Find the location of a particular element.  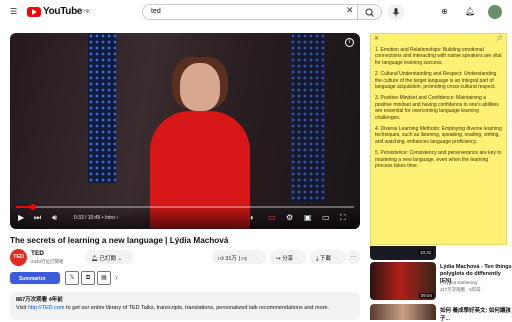

microphone-icon is located at coordinates (396, 12).